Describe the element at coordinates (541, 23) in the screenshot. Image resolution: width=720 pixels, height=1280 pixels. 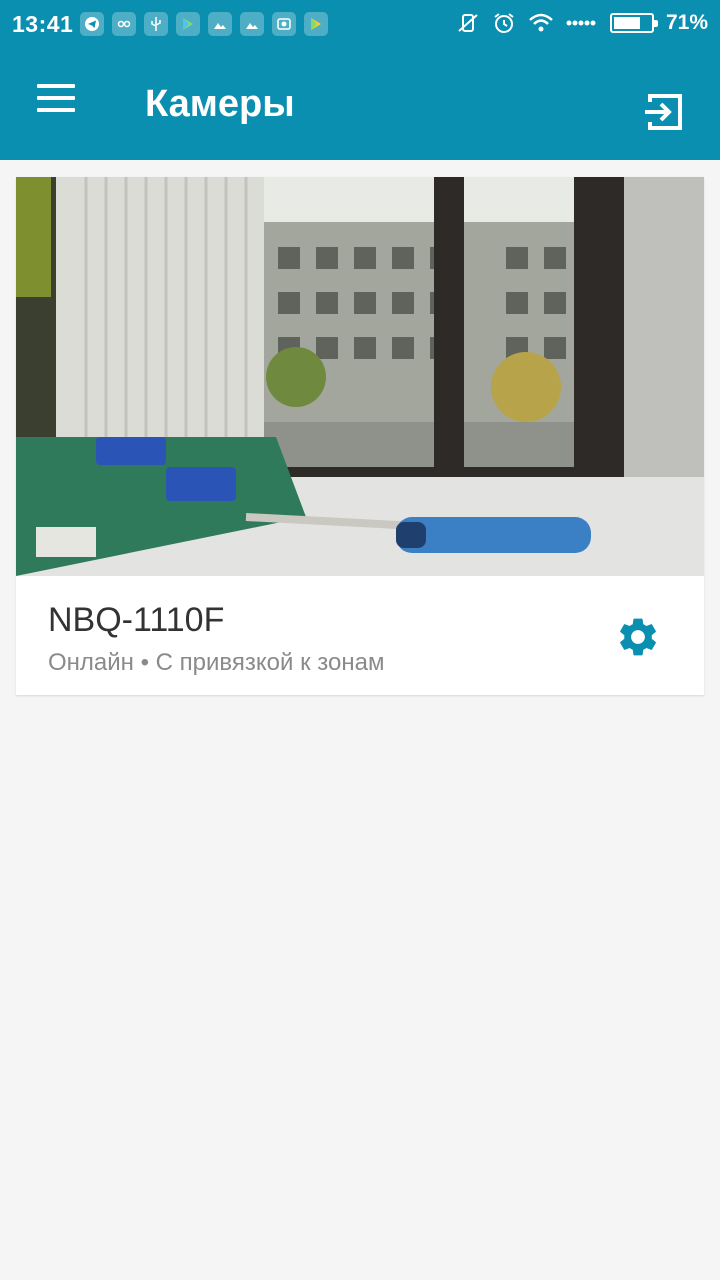
I see `wifi-icon` at that location.